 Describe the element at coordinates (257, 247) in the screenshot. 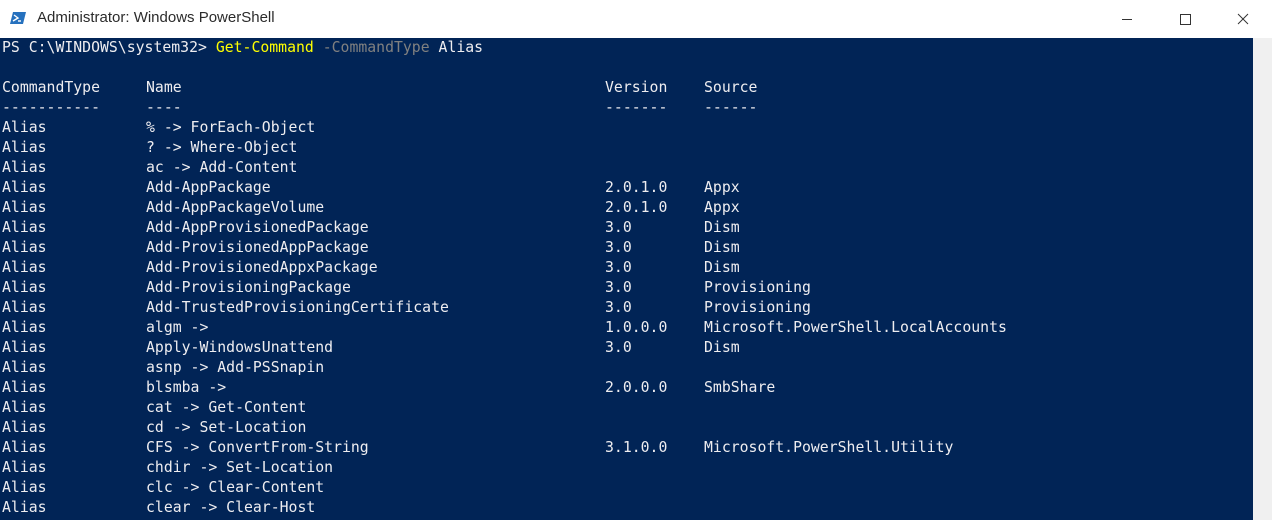

I see `row-name: Add-ProvisionedAppPackage` at that location.